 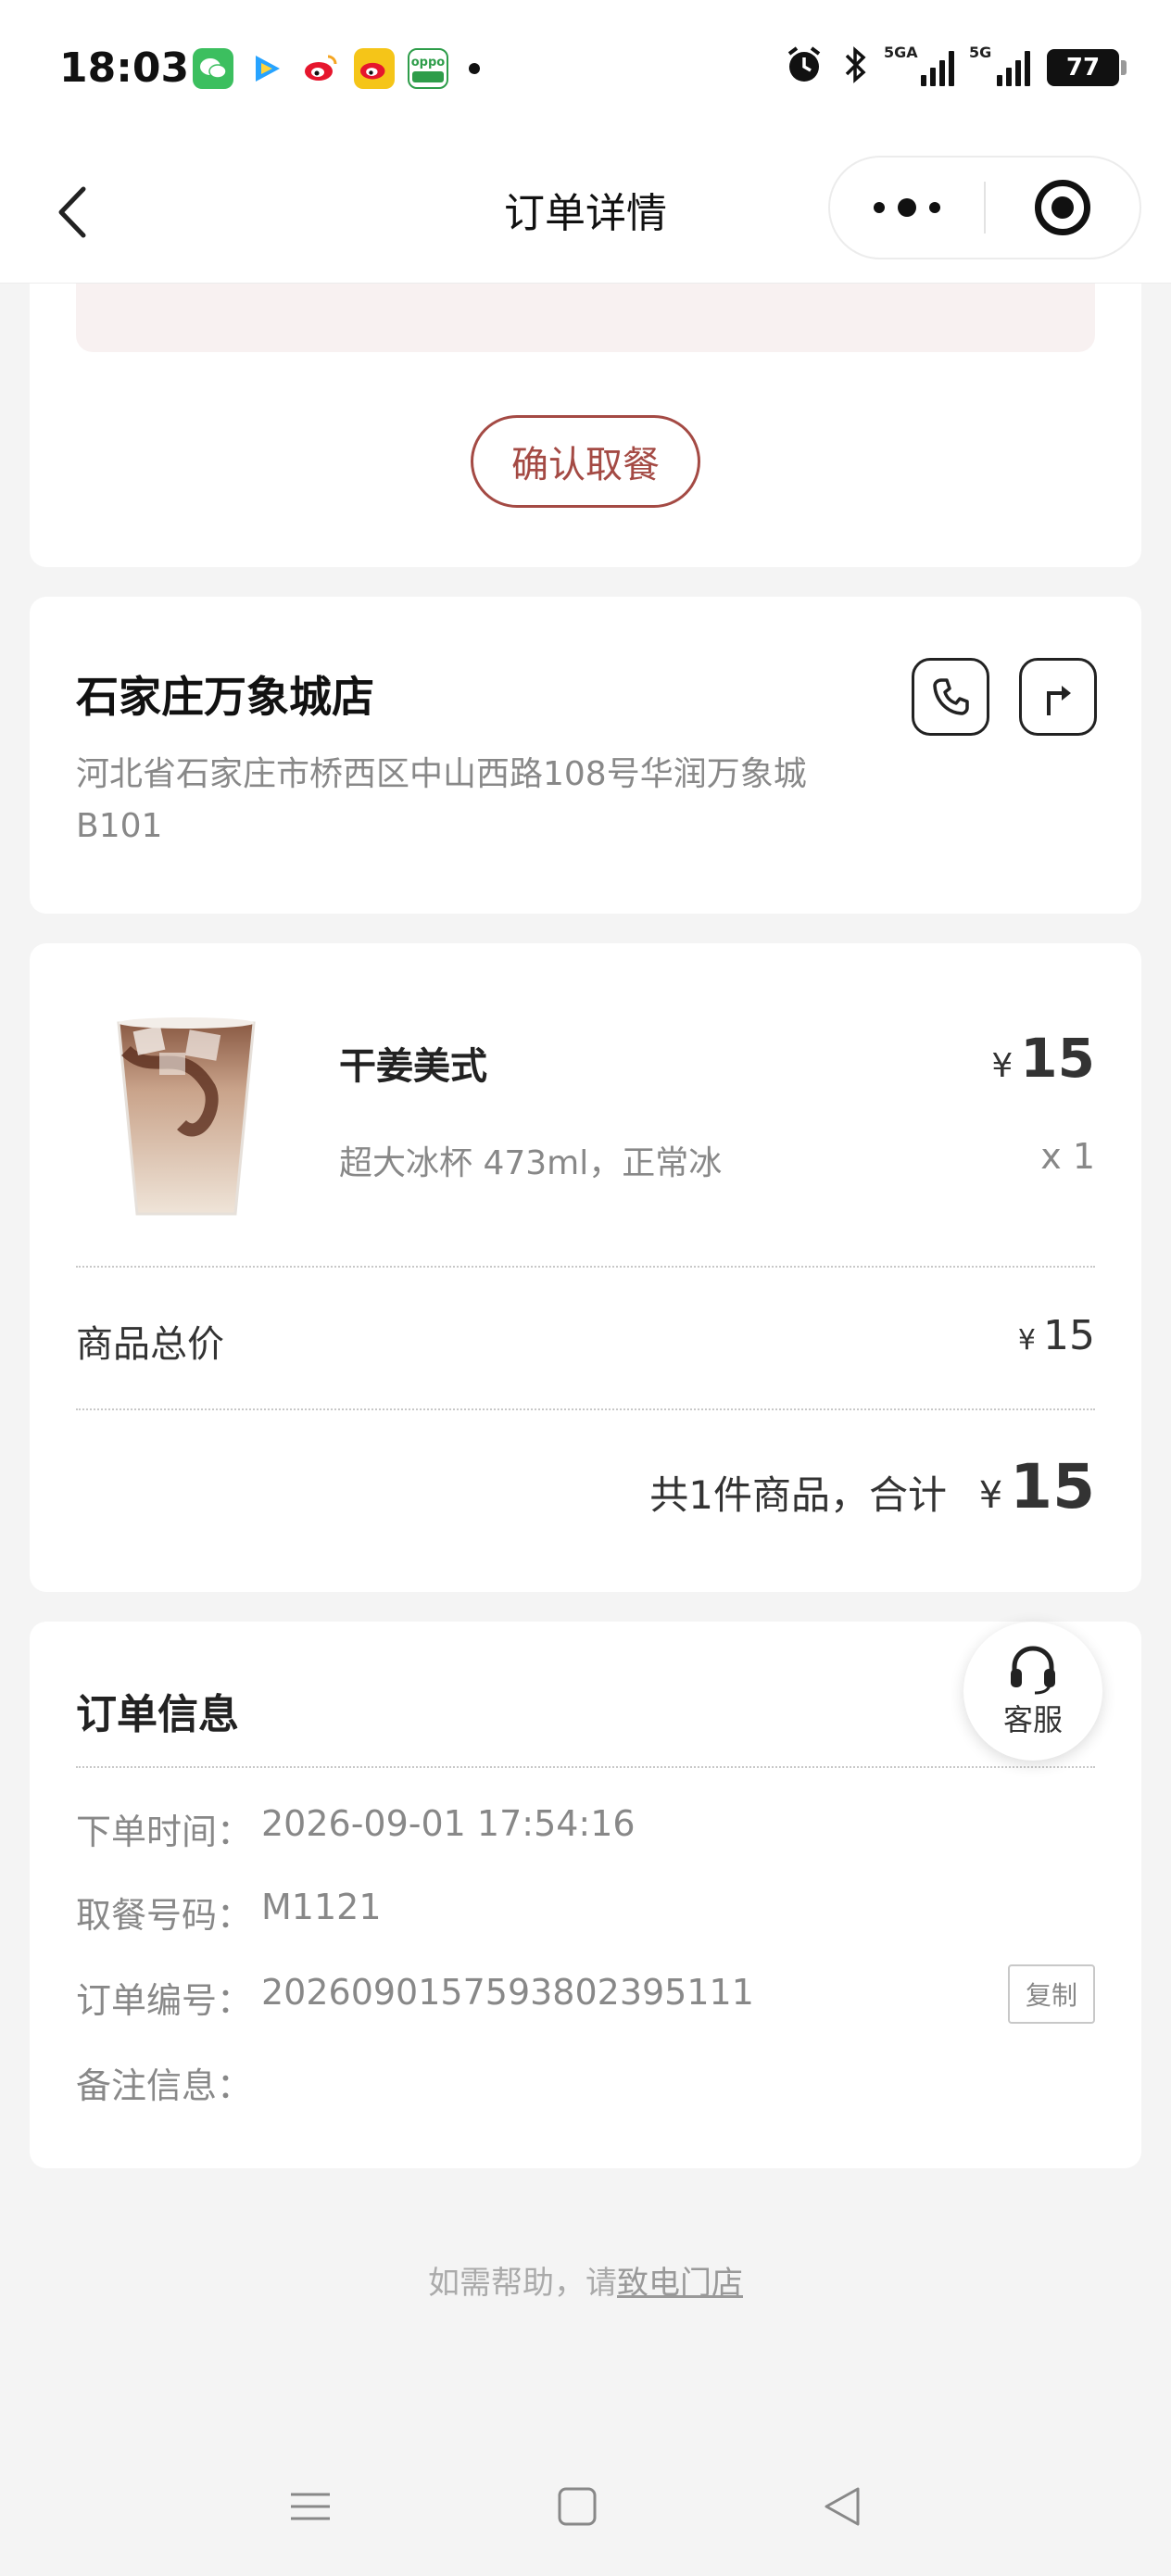 What do you see at coordinates (225, 697) in the screenshot?
I see `store-name: 石家庄万象城店` at bounding box center [225, 697].